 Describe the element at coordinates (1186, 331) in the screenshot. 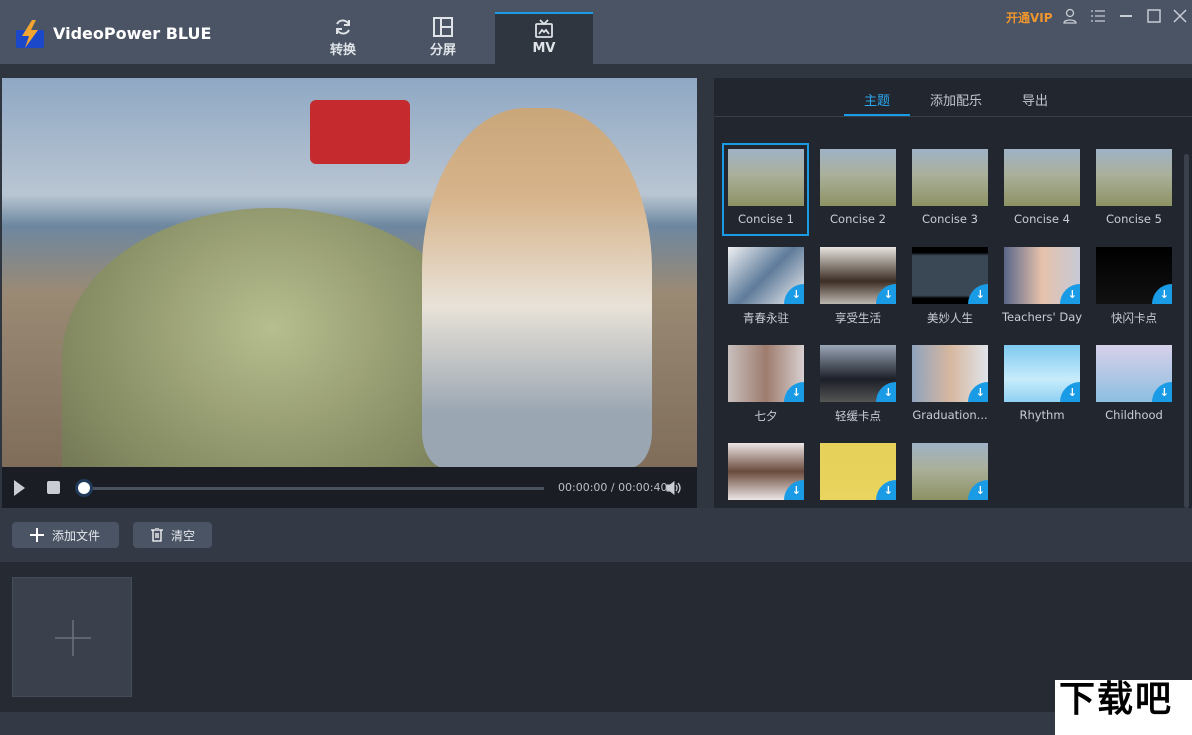

I see `scrollbar` at that location.